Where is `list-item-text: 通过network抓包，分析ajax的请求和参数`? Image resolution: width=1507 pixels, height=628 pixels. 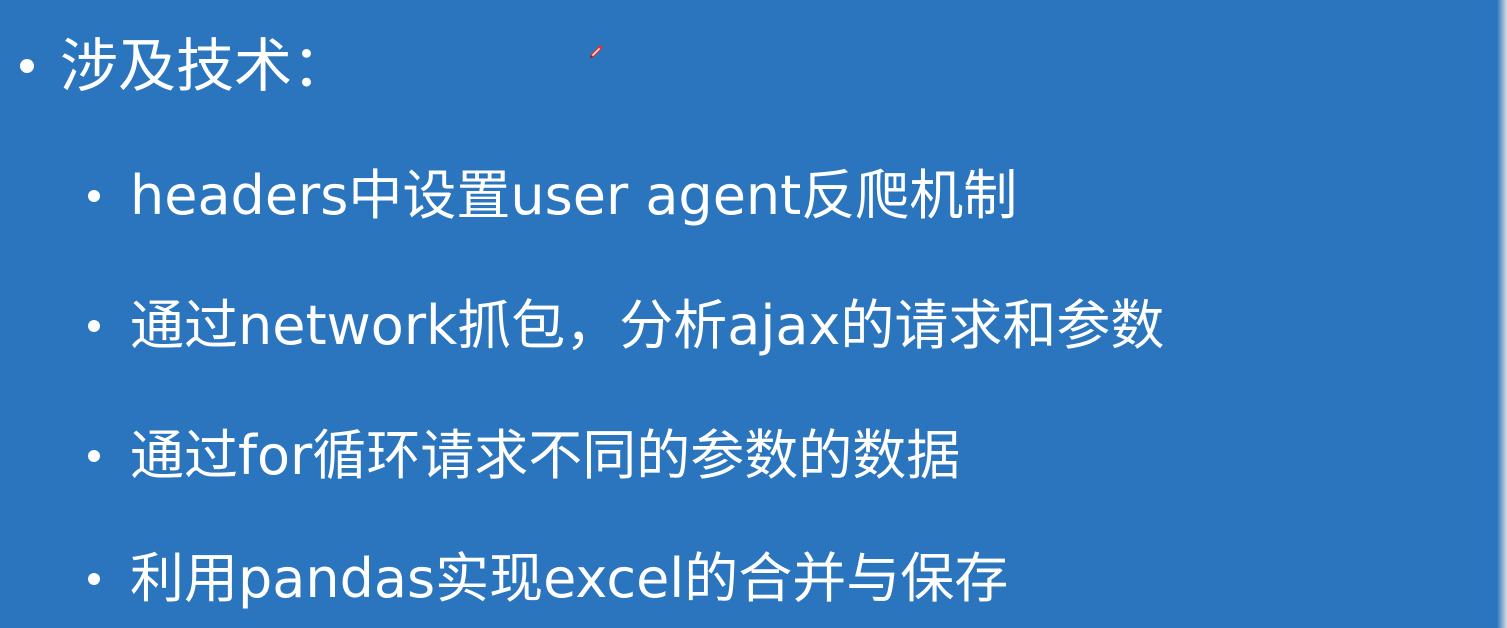
list-item-text: 通过network抓包，分析ajax的请求和参数 is located at coordinates (647, 325).